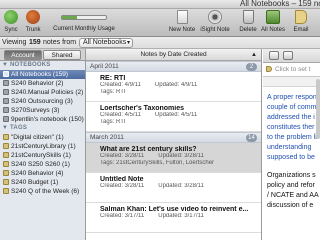 The width and height of the screenshot is (320, 240). I want to click on notebook-select-value: All Notebooks, so click(105, 42).